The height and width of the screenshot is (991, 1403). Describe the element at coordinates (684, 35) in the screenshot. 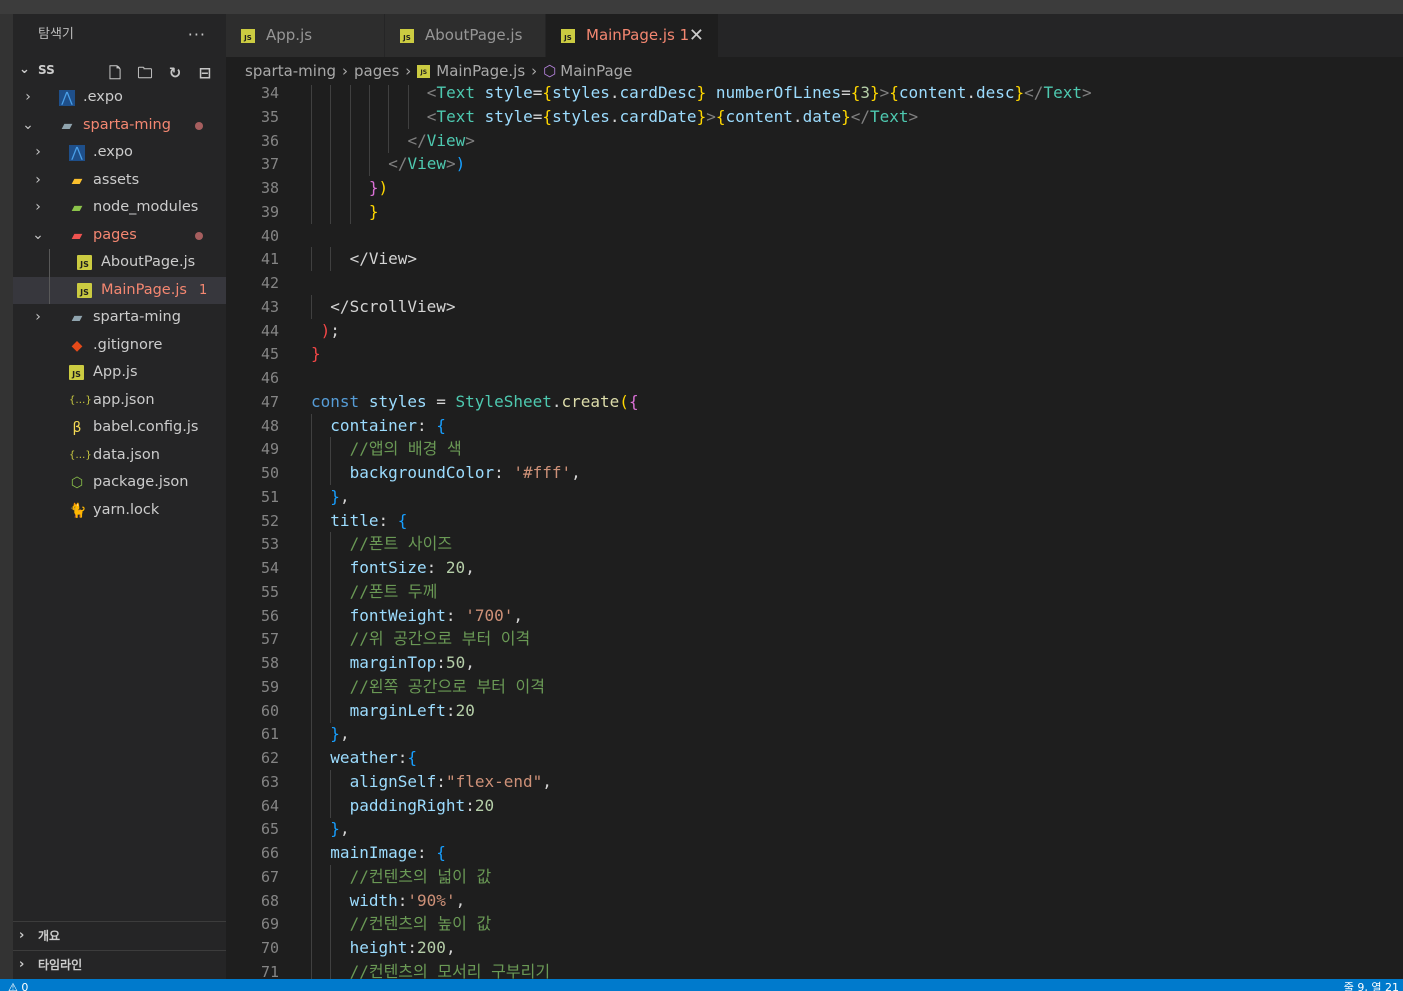

I see `problem-badge: 1` at that location.